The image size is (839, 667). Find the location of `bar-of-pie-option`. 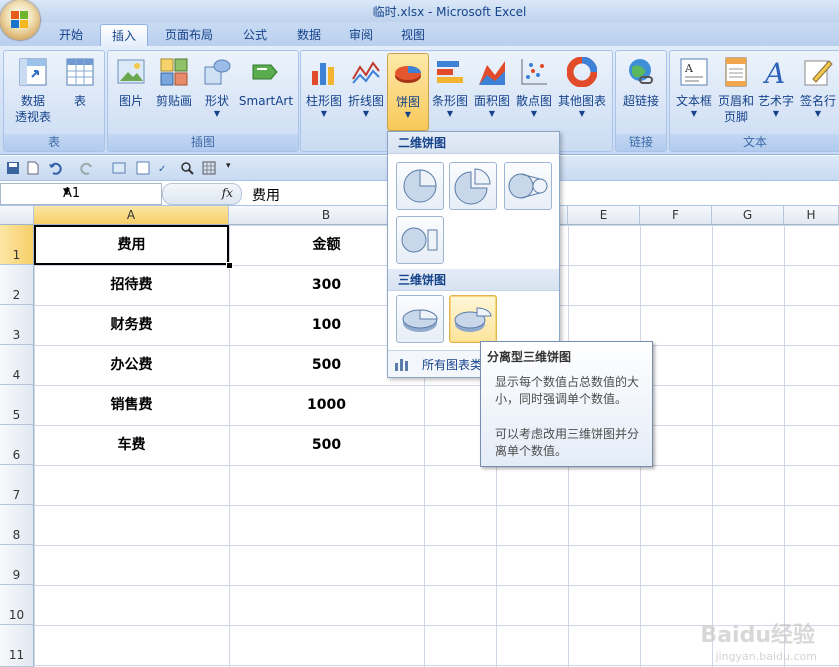

bar-of-pie-option is located at coordinates (420, 240).